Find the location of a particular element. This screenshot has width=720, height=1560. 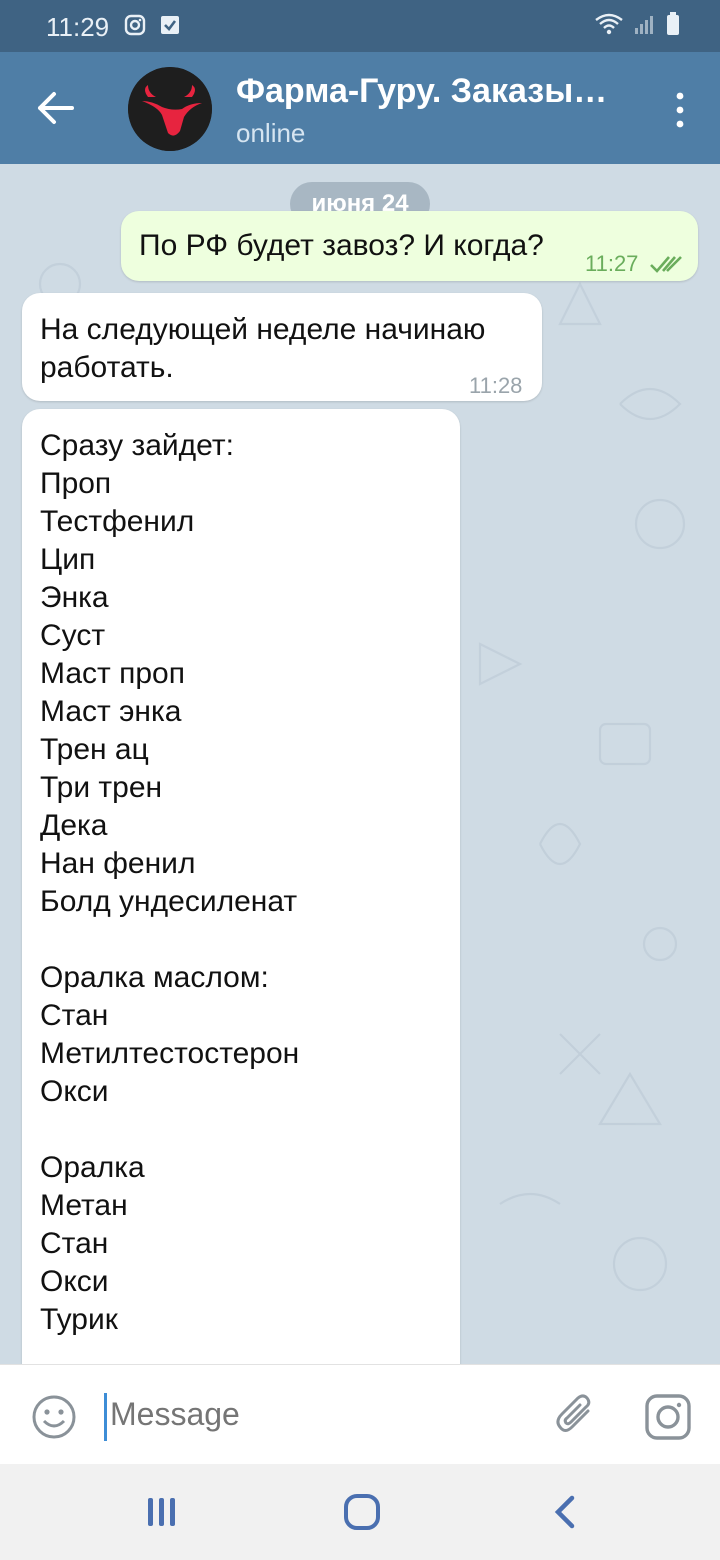

message-line: Маст энка is located at coordinates (111, 711).